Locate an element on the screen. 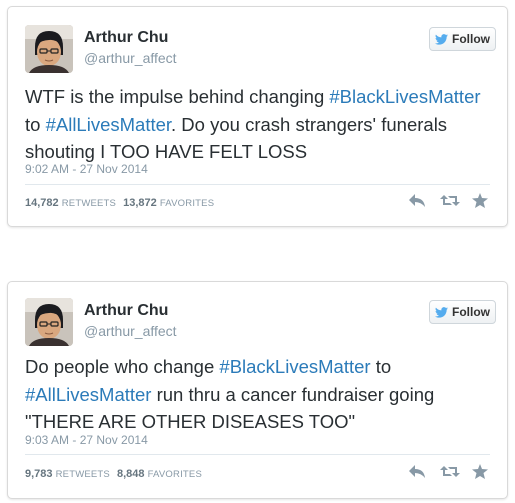 The height and width of the screenshot is (503, 515). timestamp: 9:03 AM - 27 Nov 2014 is located at coordinates (86, 440).